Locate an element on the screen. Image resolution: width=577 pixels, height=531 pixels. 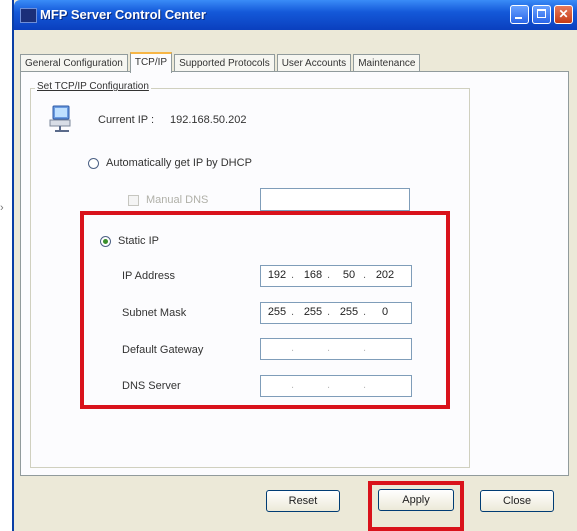
subnet-mask-input: 255 . 255 . 255 . 0 is located at coordinates (336, 313).